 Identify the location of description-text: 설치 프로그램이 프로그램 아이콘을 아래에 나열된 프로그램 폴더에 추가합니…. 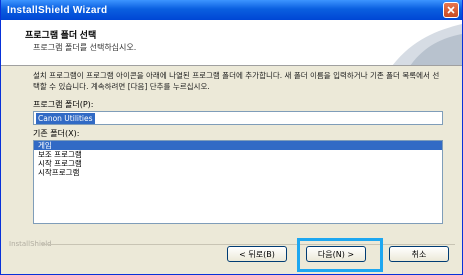
(236, 81).